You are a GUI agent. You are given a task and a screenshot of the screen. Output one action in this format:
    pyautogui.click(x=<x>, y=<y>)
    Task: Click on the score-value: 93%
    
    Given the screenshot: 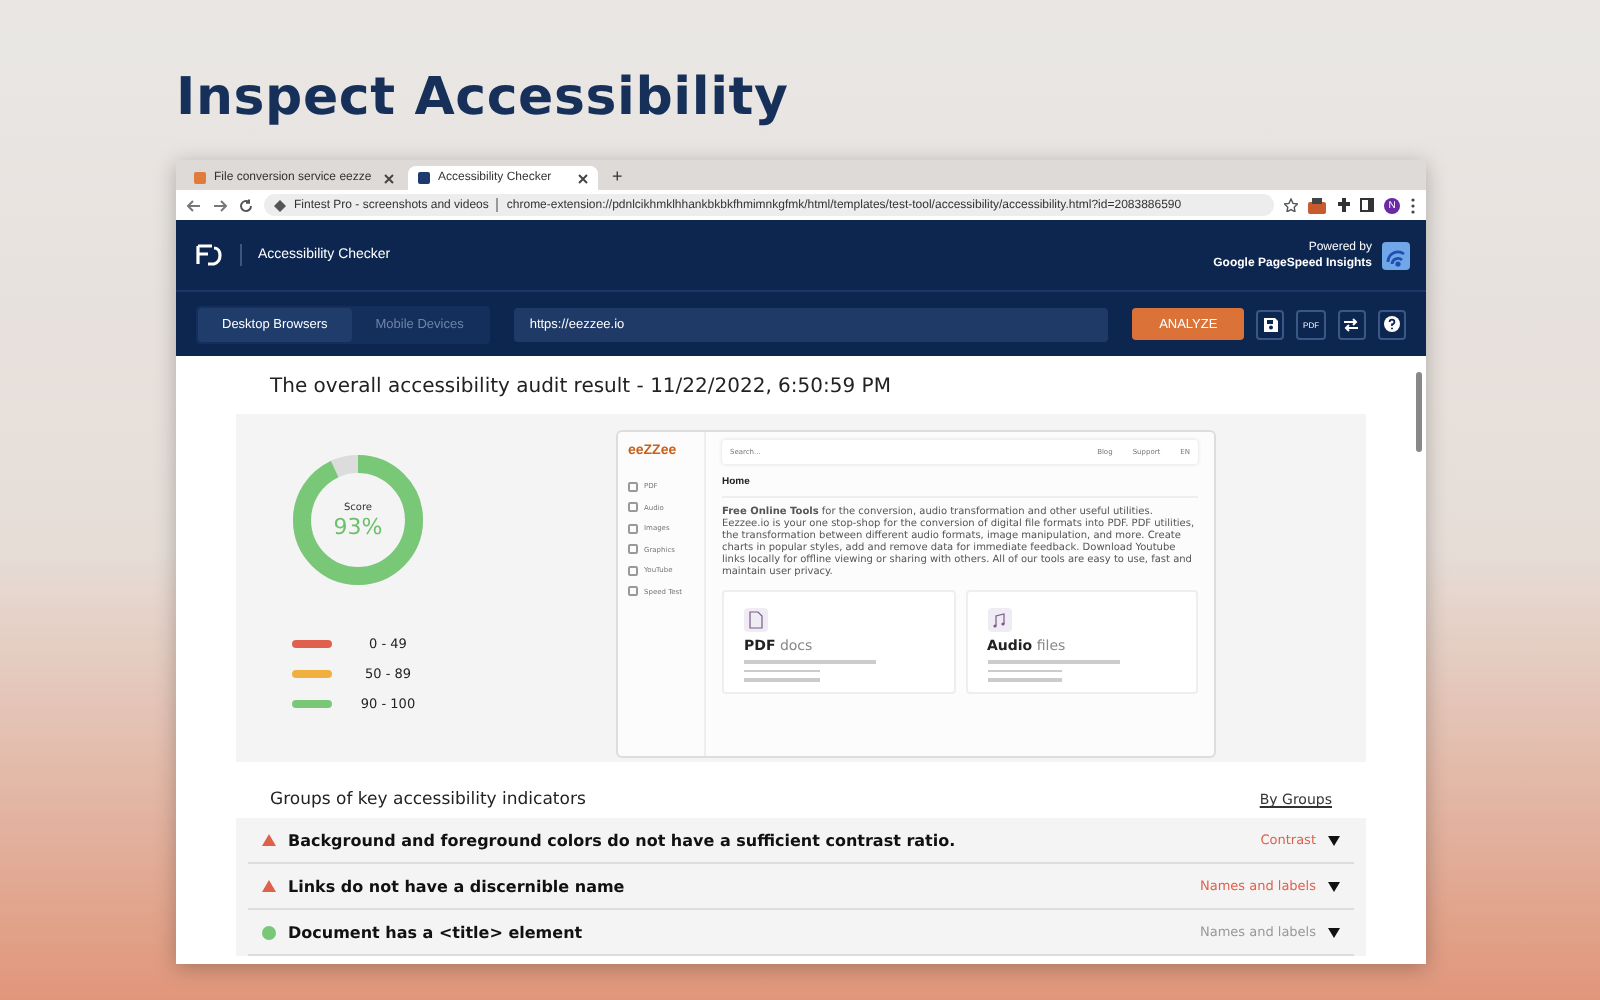 What is the action you would take?
    pyautogui.click(x=358, y=526)
    